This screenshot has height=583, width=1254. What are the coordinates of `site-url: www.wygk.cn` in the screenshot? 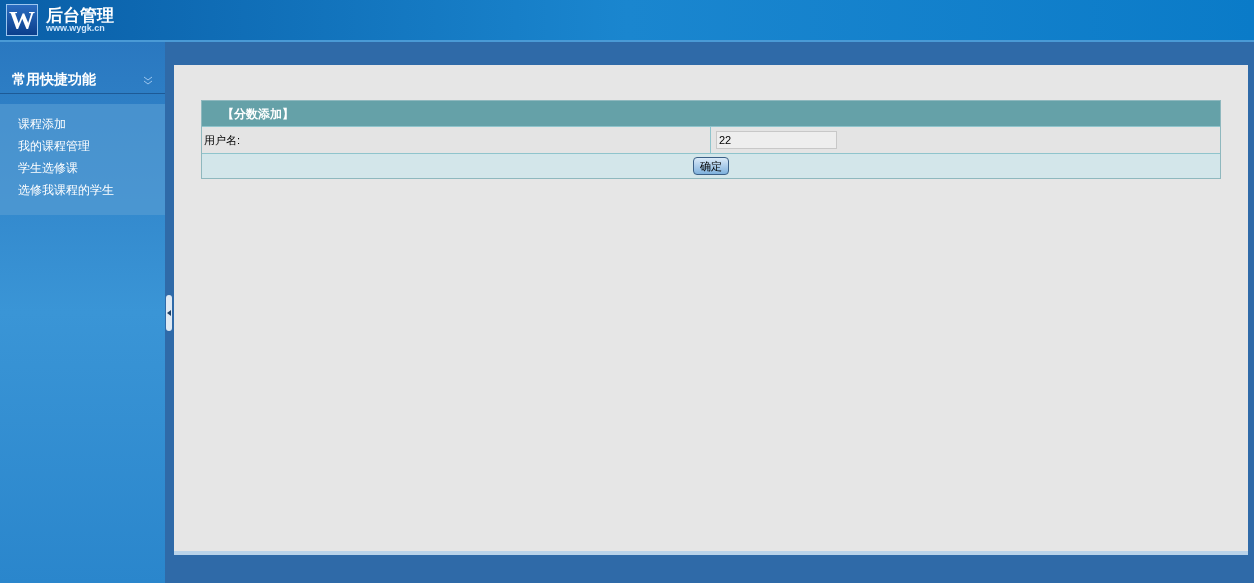 It's located at (76, 28).